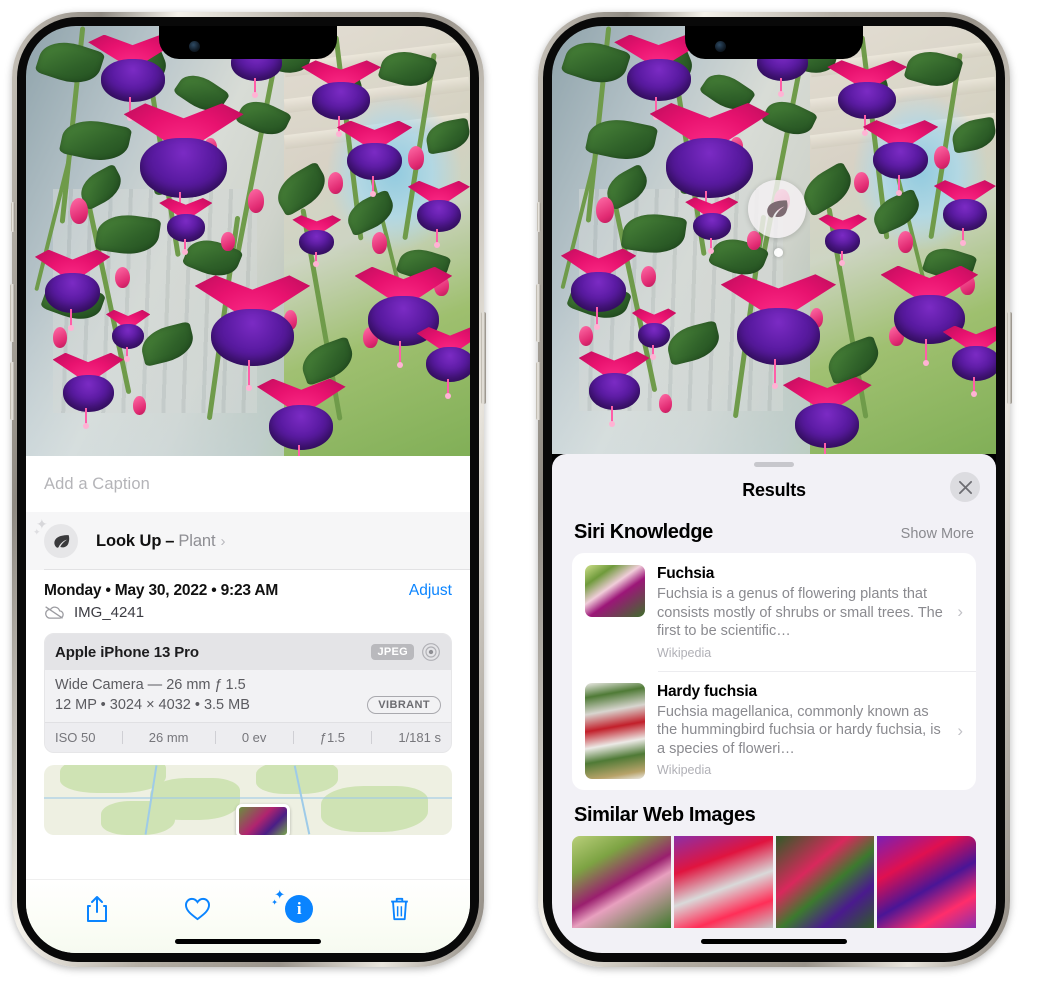 Image resolution: width=1055 pixels, height=985 pixels. I want to click on siri-knowledge-title: Siri Knowledge, so click(643, 532).